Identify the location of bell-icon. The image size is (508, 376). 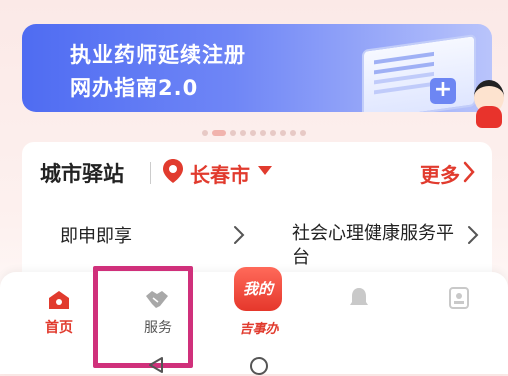
(359, 298).